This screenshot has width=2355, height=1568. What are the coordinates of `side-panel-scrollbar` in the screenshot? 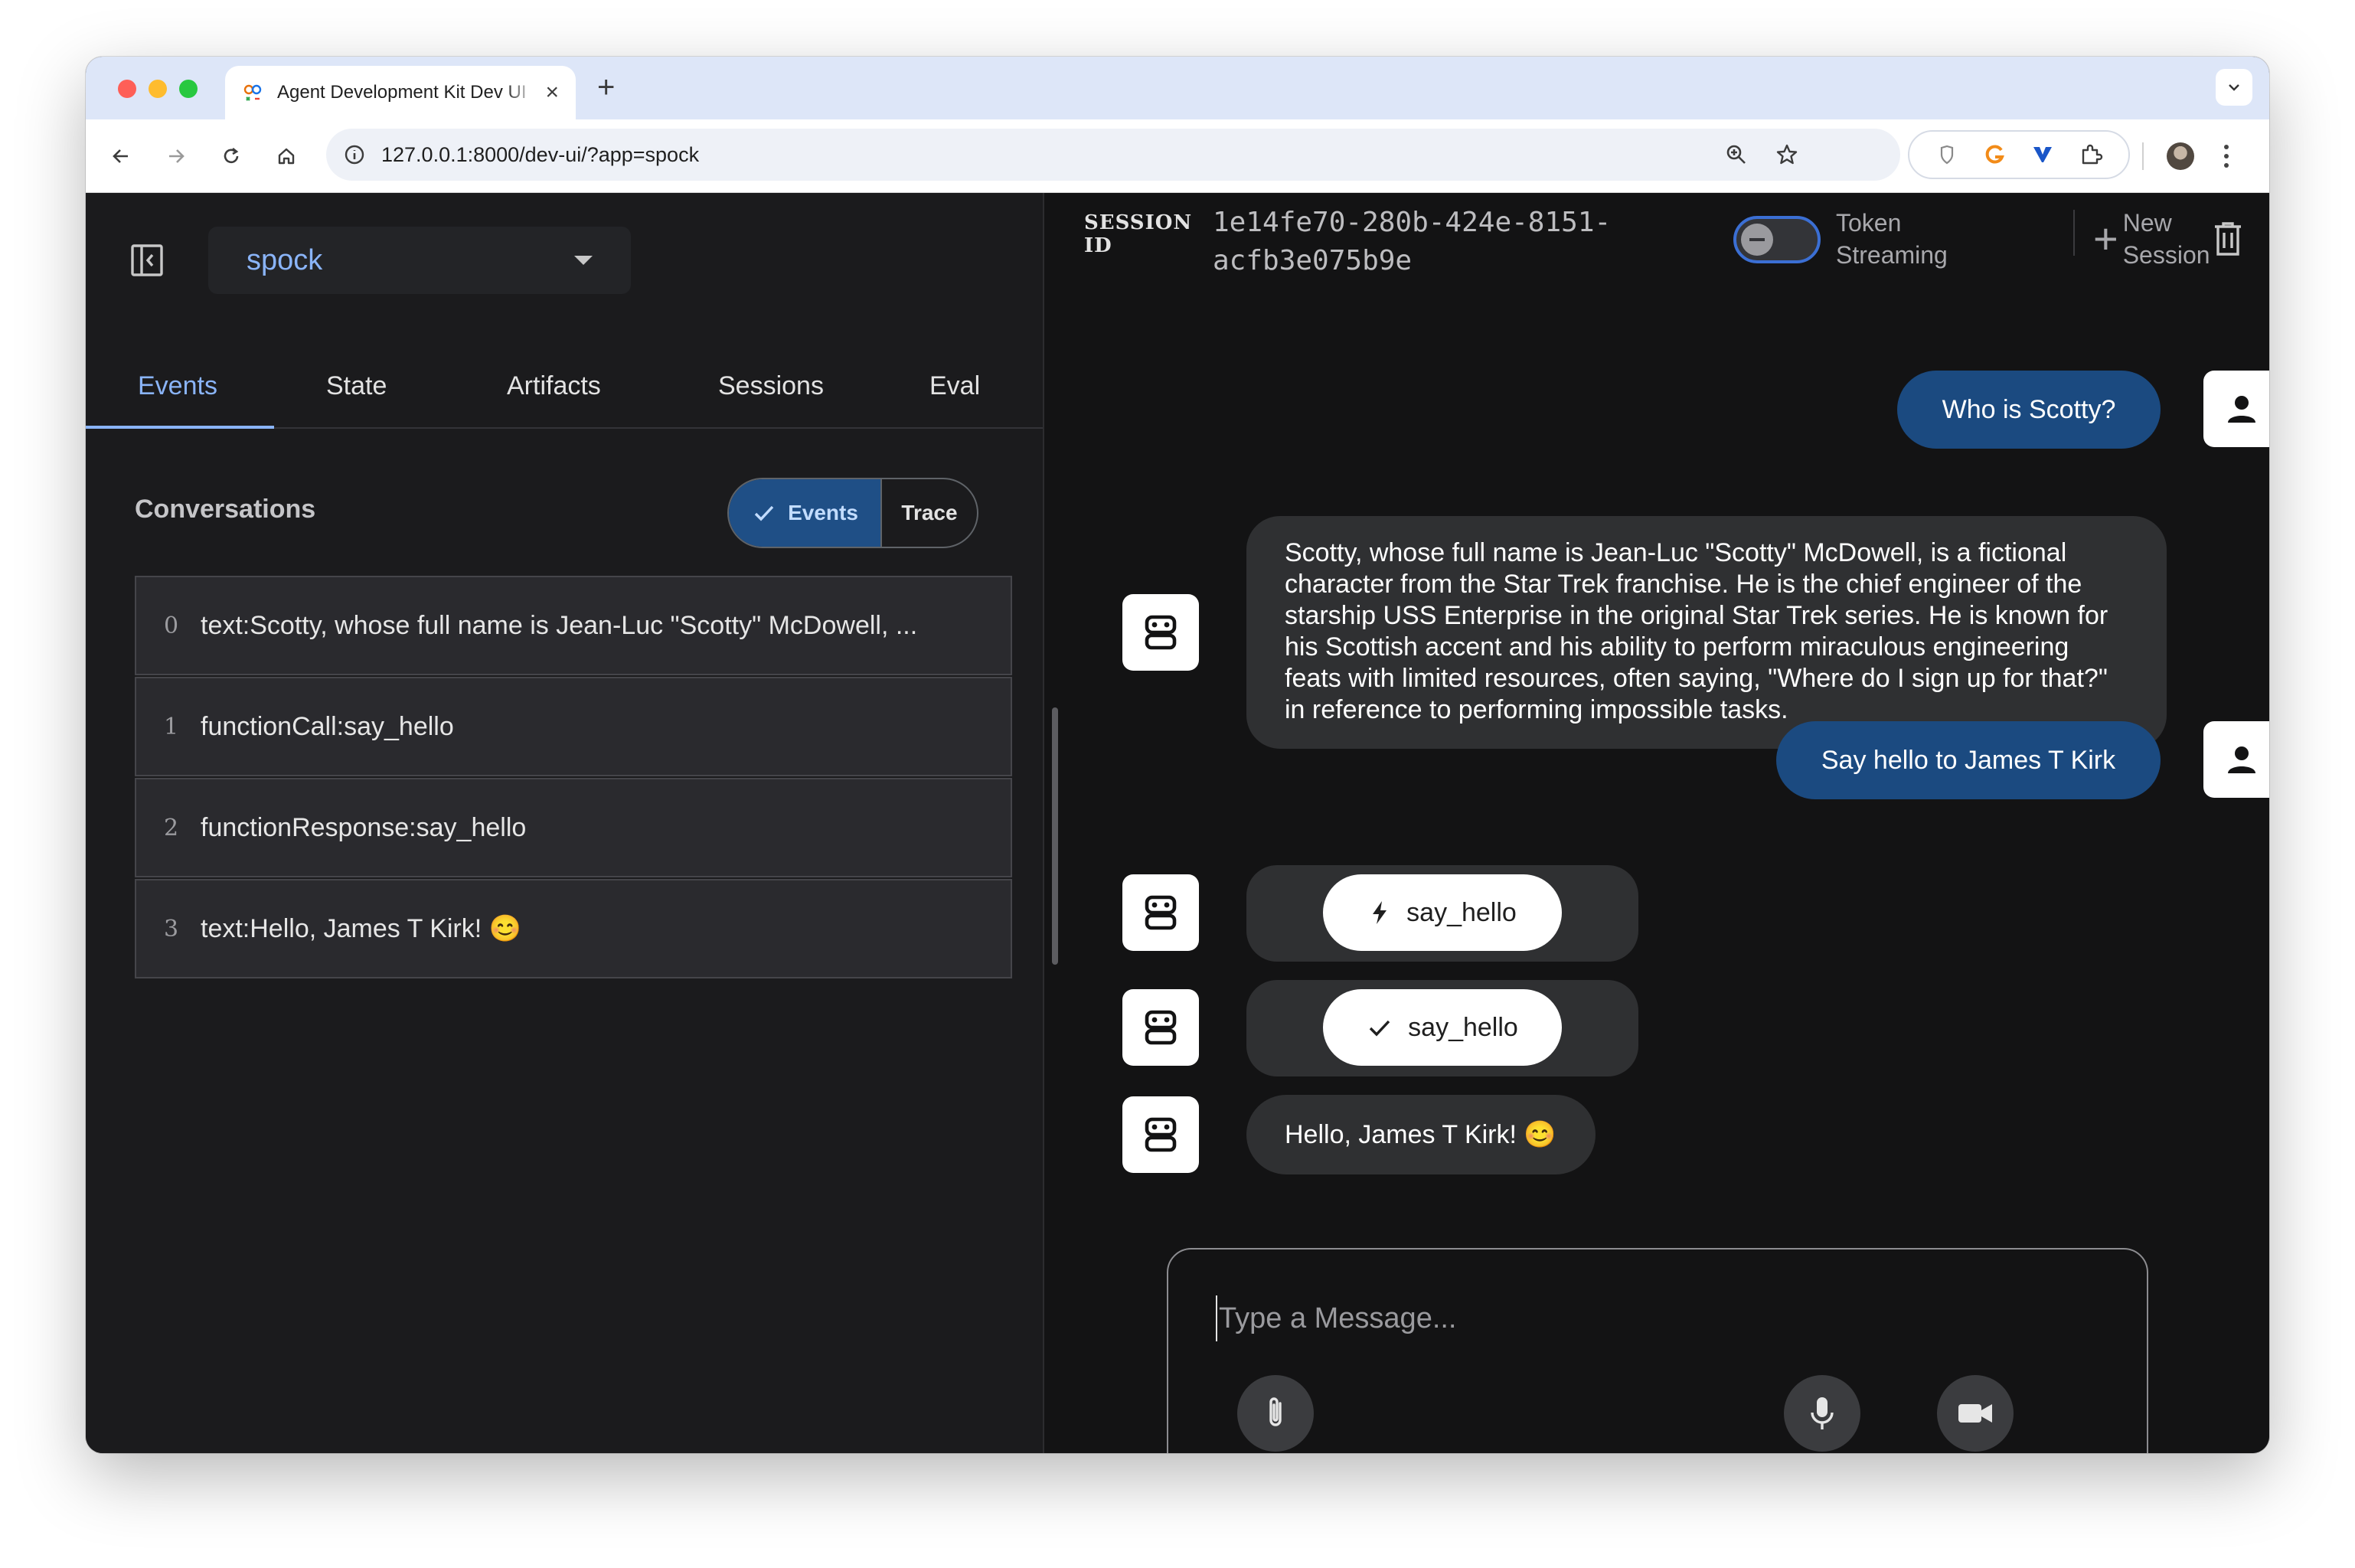 It's located at (1055, 836).